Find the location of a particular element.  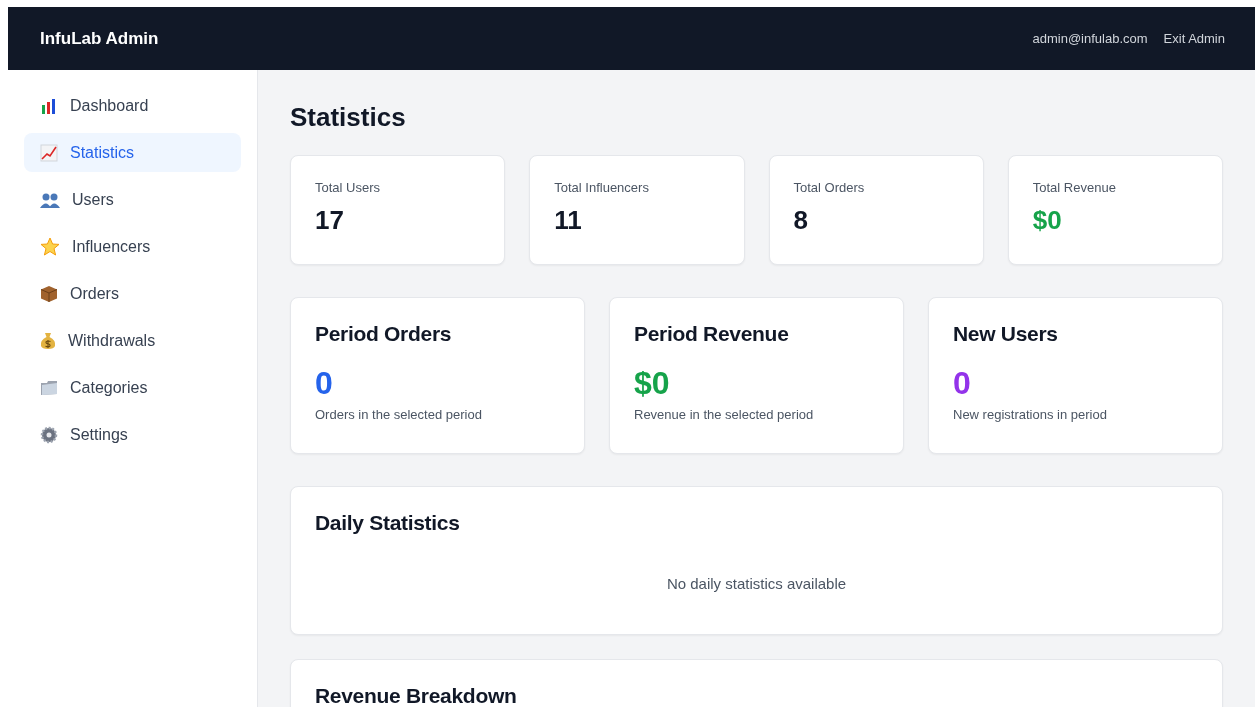

stat-label: Total Users is located at coordinates (348, 187).